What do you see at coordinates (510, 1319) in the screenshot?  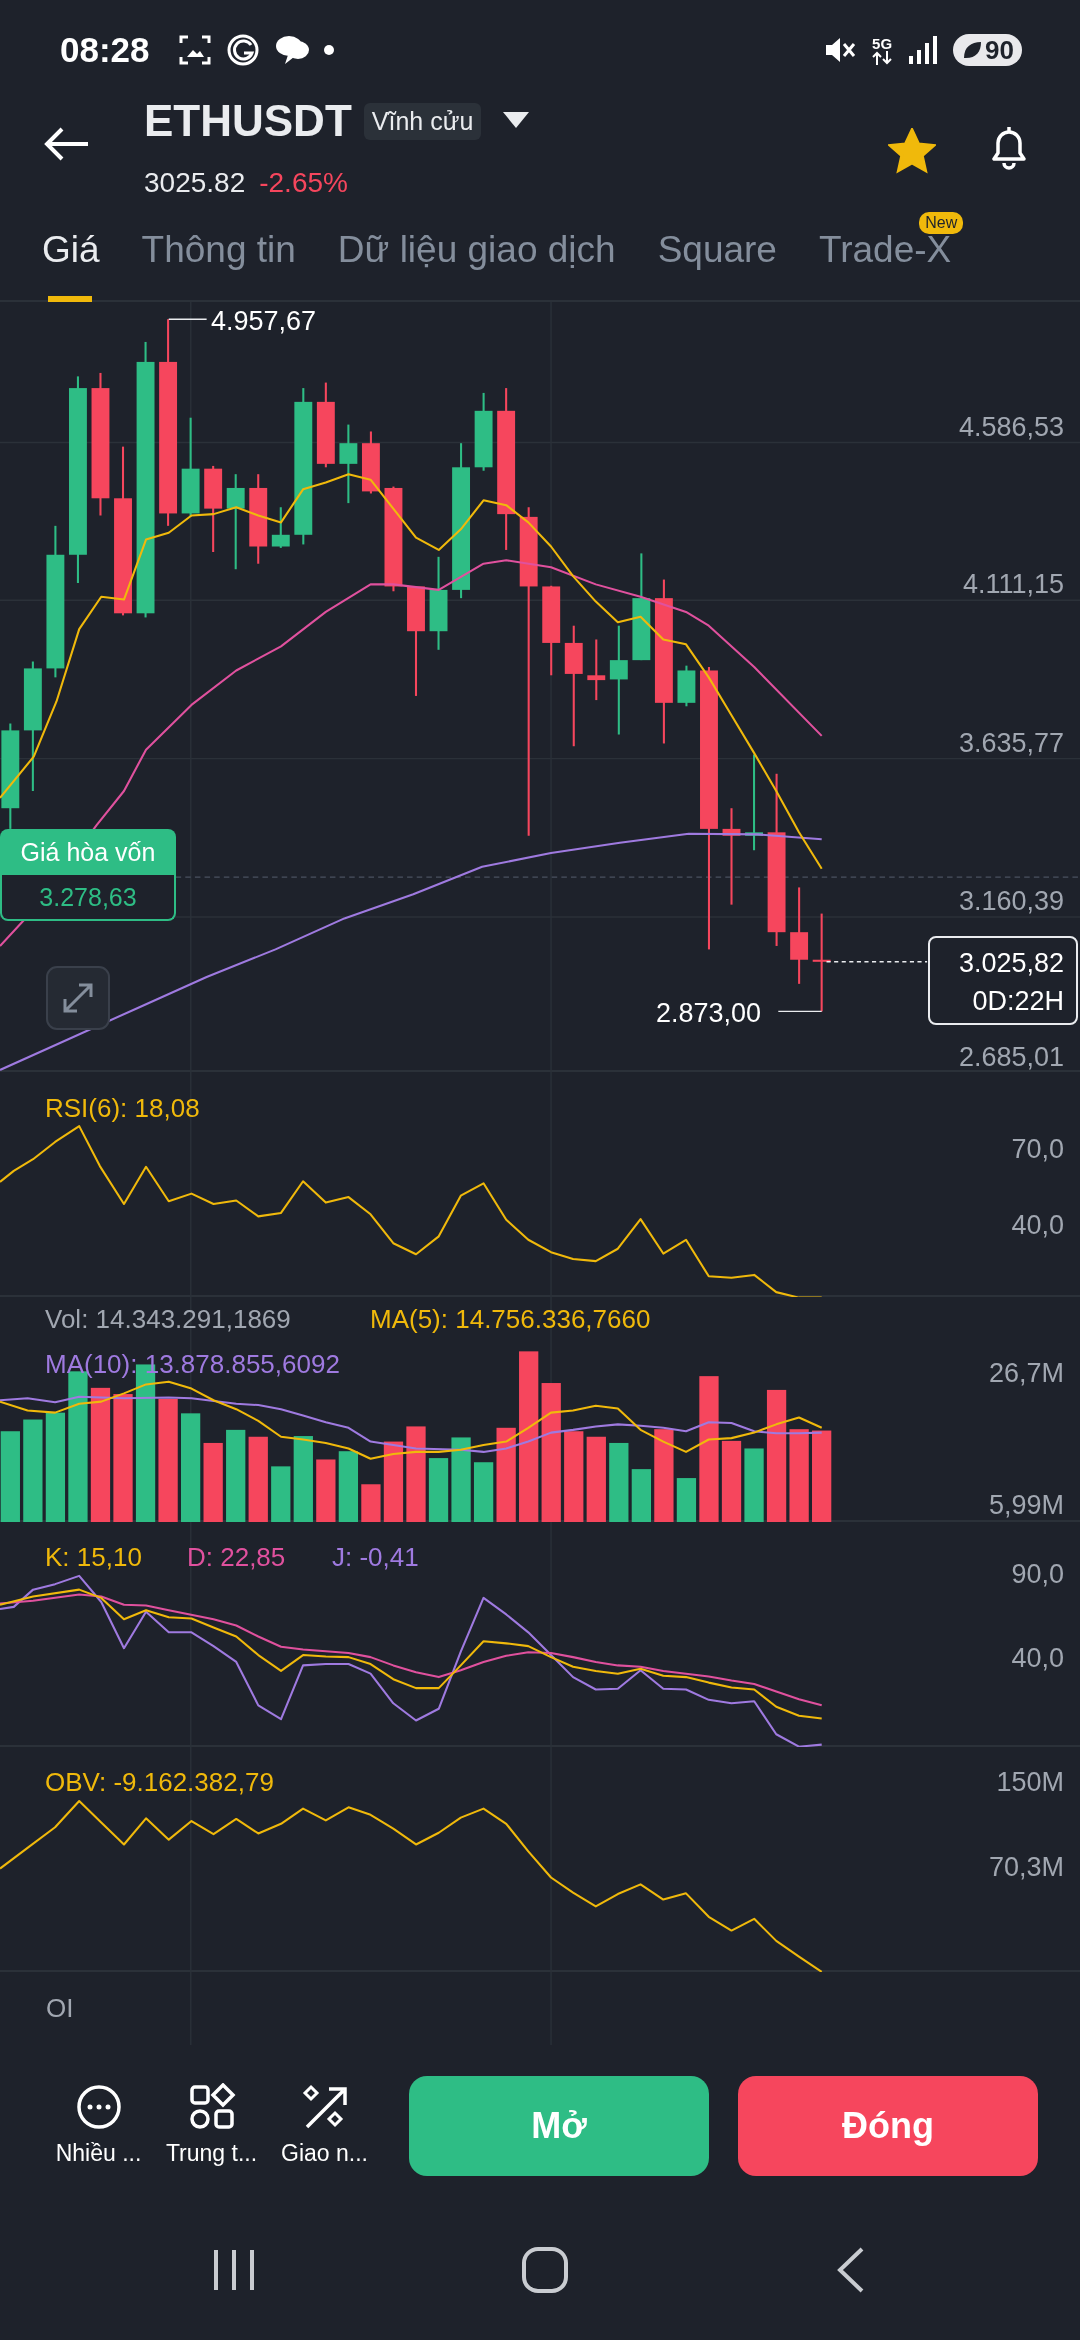 I see `indicator-legend: MA(5): 14.756.336,7660` at bounding box center [510, 1319].